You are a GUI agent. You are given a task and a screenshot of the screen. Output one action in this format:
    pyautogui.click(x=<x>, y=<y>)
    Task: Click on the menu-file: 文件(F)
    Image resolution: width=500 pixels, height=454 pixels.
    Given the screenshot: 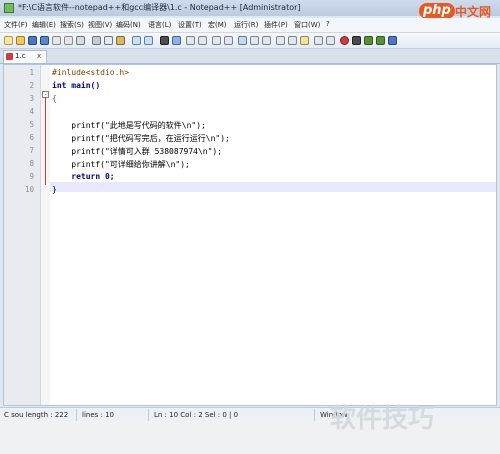 What is the action you would take?
    pyautogui.click(x=16, y=25)
    